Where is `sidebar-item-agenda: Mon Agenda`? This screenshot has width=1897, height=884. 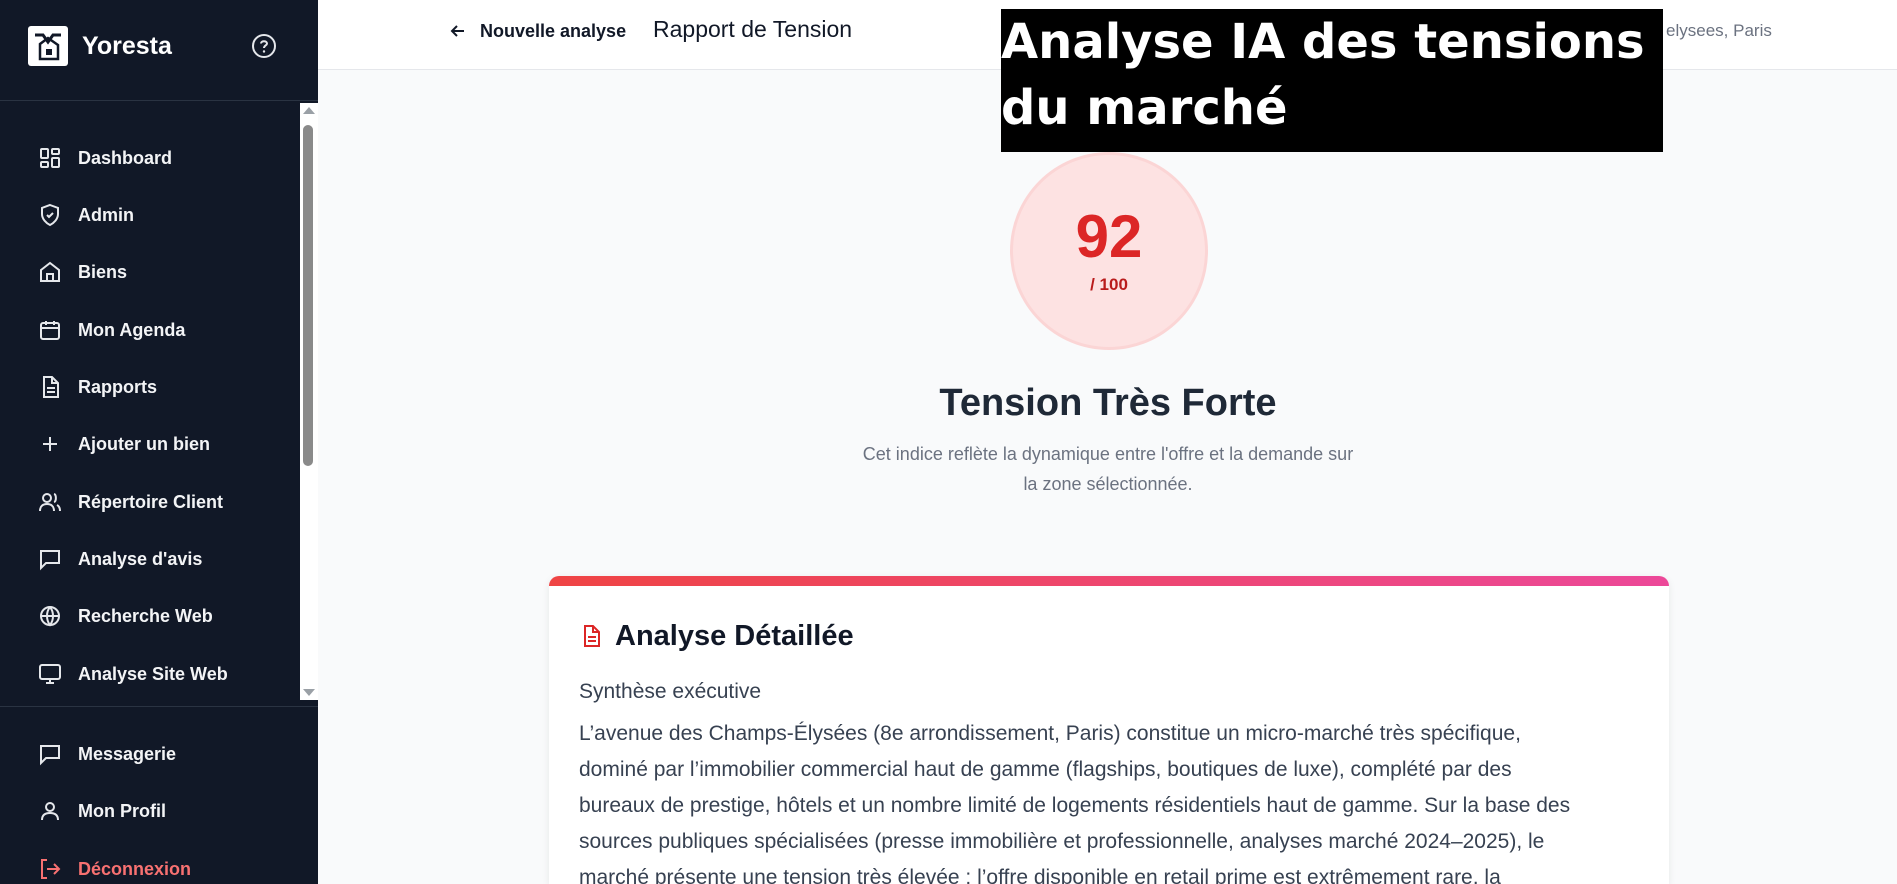
sidebar-item-agenda: Mon Agenda is located at coordinates (111, 330).